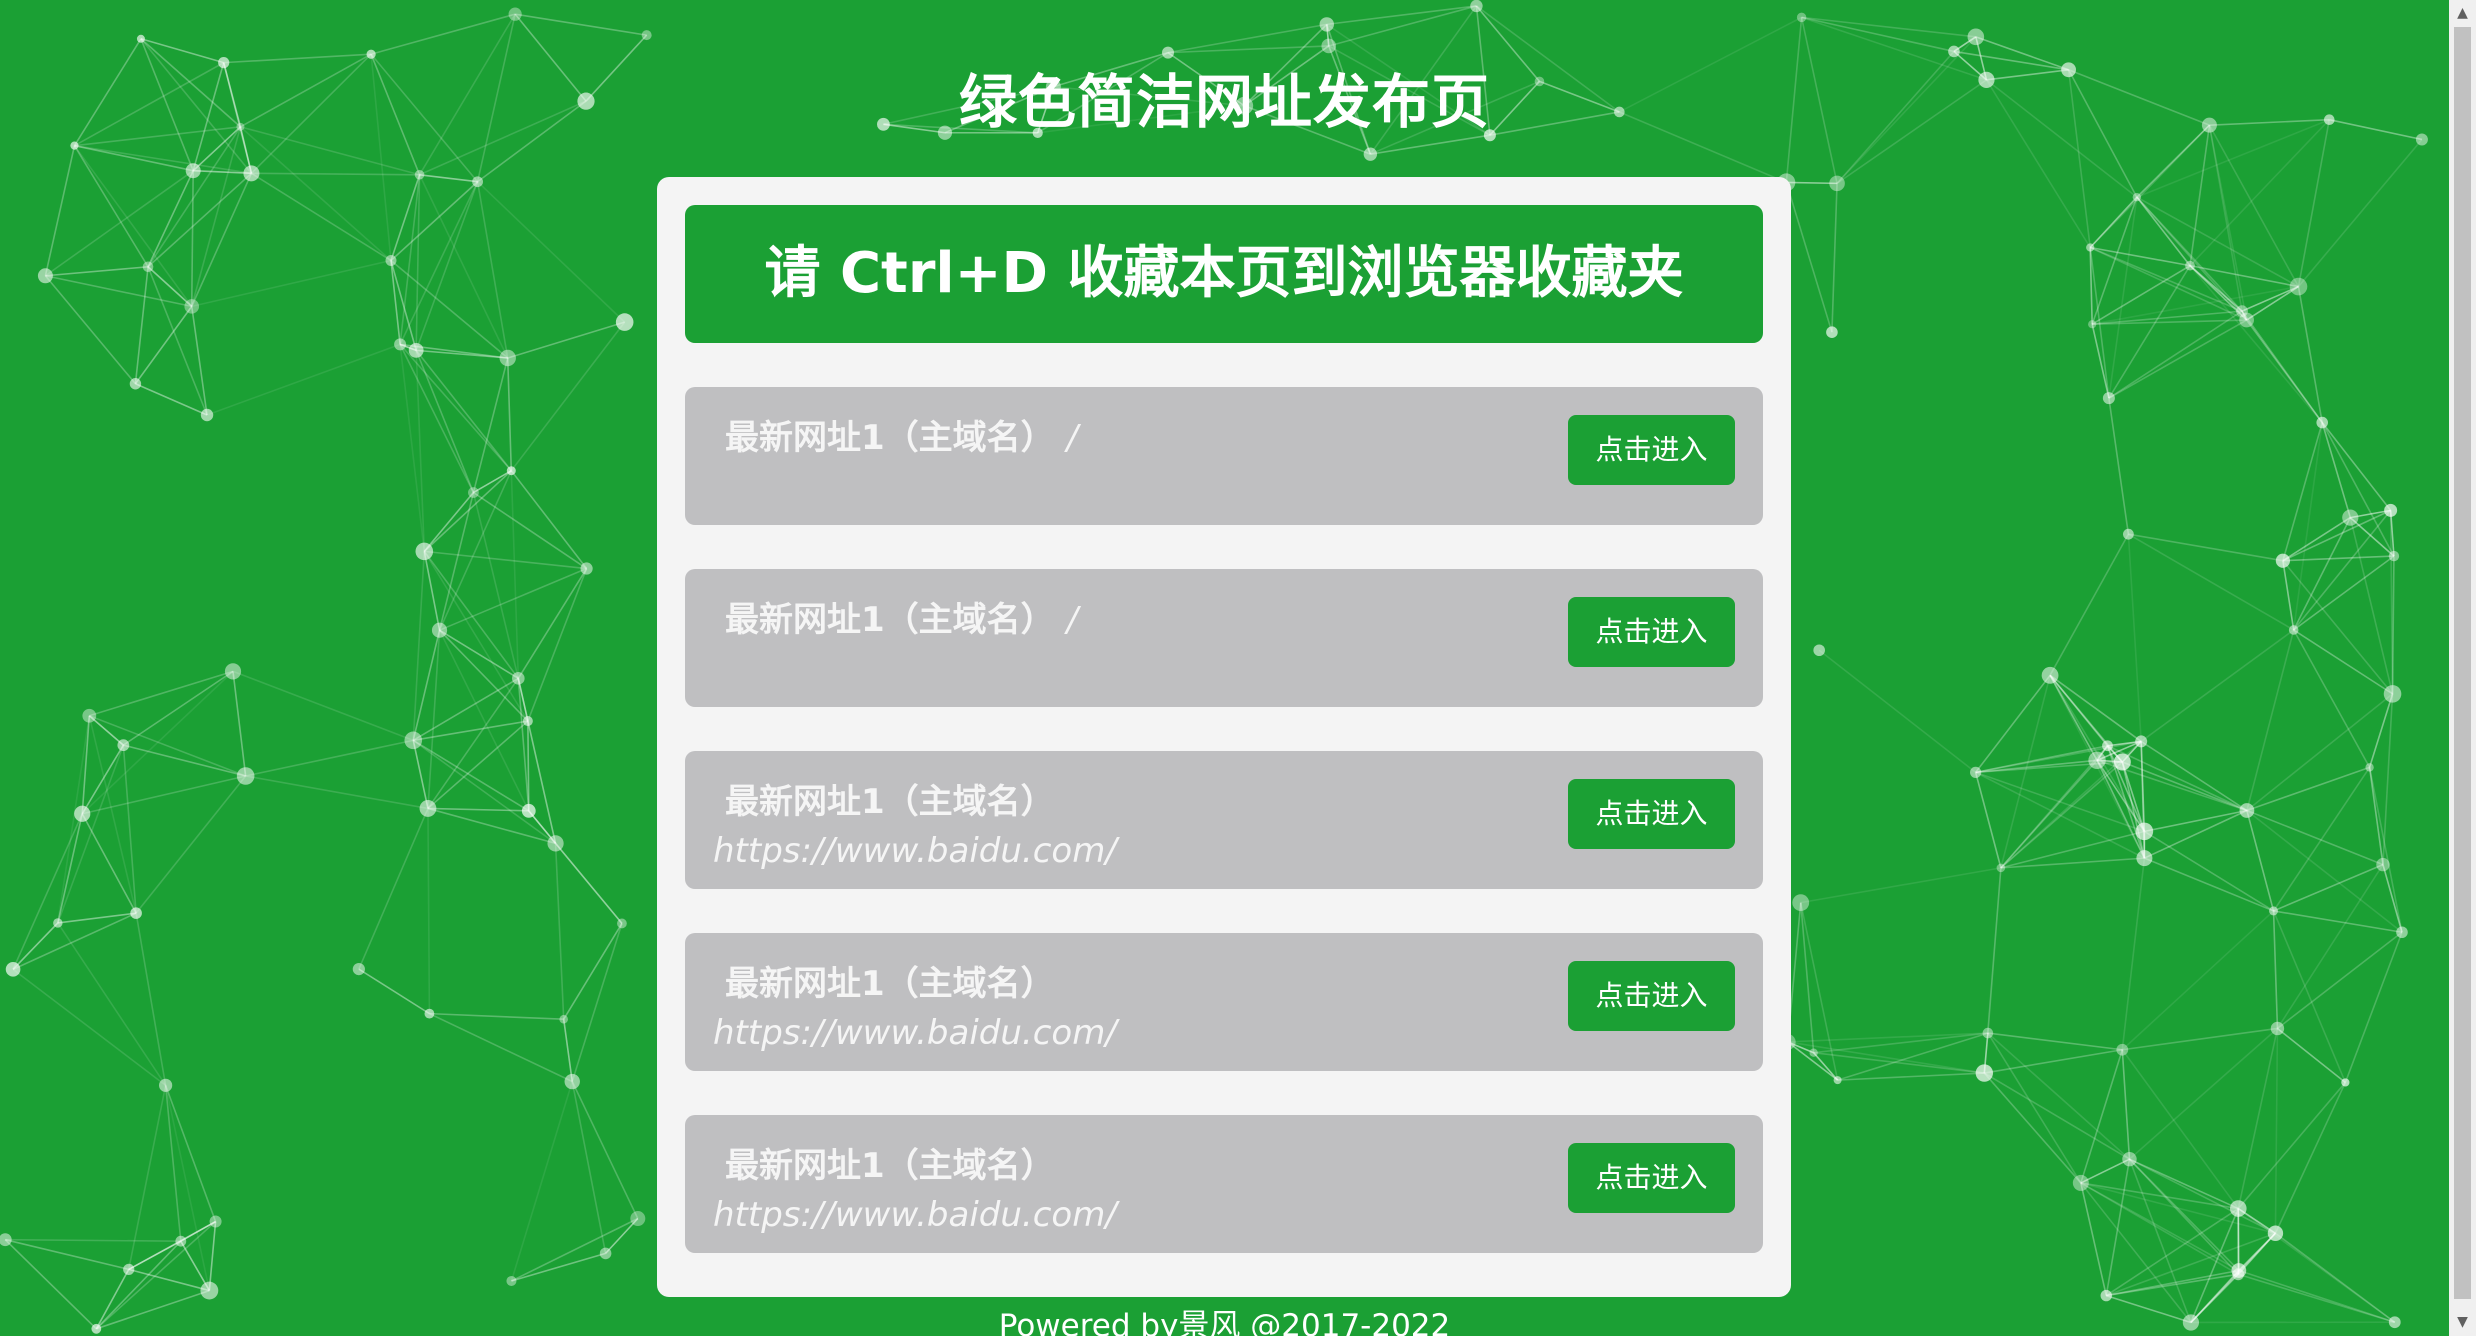 This screenshot has width=2476, height=1336. Describe the element at coordinates (1224, 274) in the screenshot. I see `bookmark-notice-banner: 请 Ctrl+D 收藏本页到浏览器收藏夹` at that location.